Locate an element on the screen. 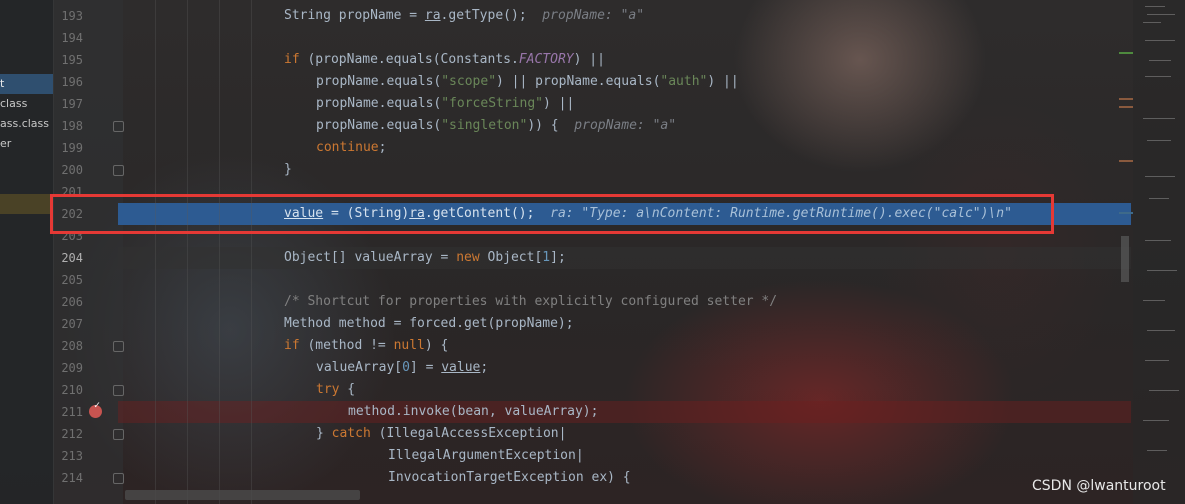 The image size is (1185, 504). tree-item-label: ass.class is located at coordinates (25, 123).